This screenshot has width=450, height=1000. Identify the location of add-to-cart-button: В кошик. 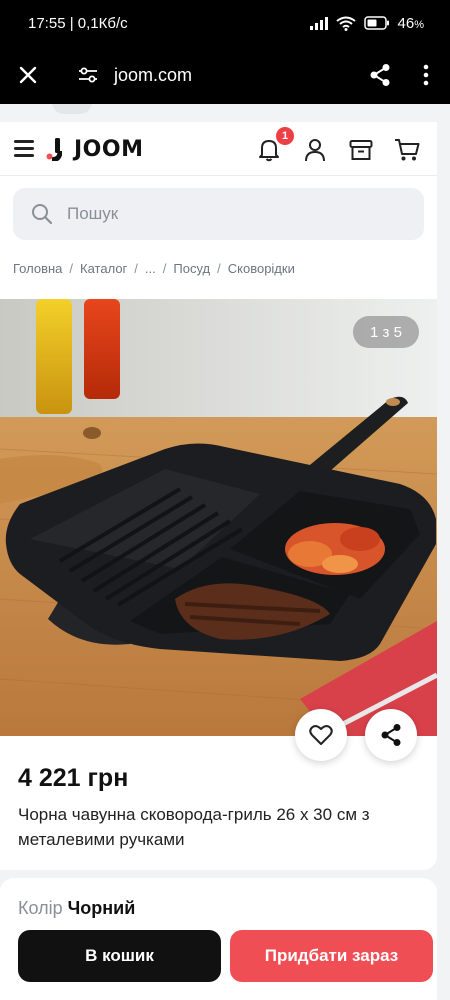
(119, 956).